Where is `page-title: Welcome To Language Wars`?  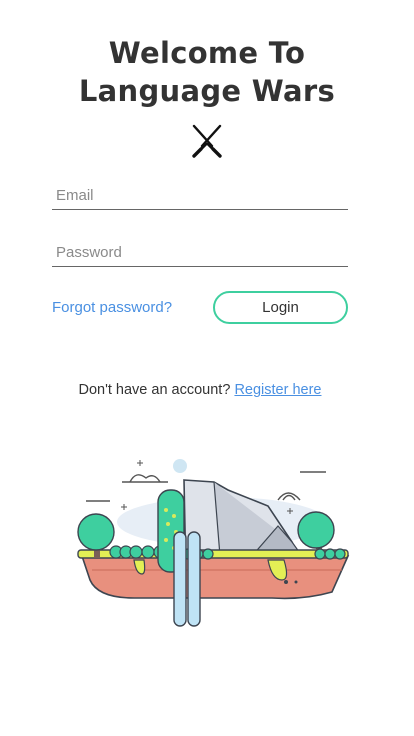 page-title: Welcome To Language Wars is located at coordinates (207, 72).